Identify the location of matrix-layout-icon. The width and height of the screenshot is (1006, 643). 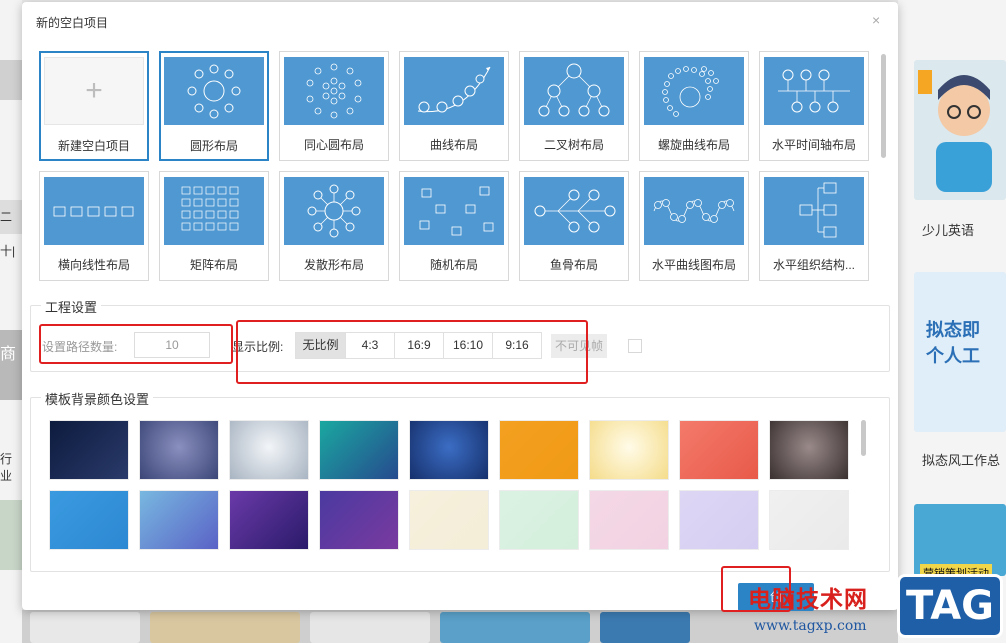
(210, 208).